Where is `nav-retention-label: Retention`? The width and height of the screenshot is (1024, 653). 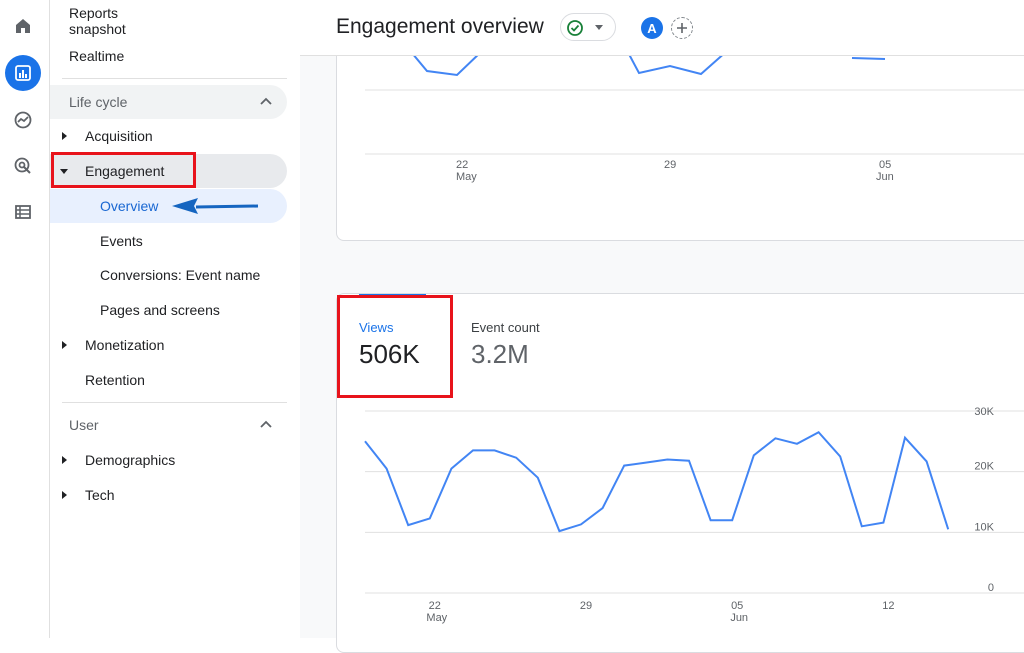 nav-retention-label: Retention is located at coordinates (115, 380).